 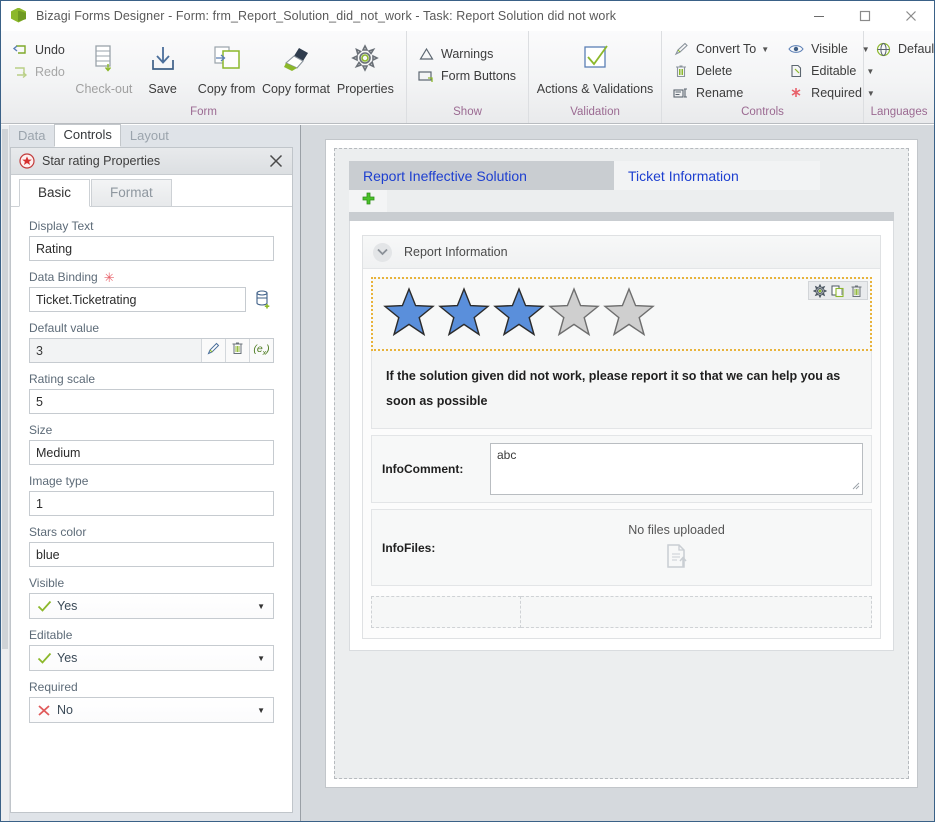 What do you see at coordinates (365, 59) in the screenshot?
I see `properties-gear-icon` at bounding box center [365, 59].